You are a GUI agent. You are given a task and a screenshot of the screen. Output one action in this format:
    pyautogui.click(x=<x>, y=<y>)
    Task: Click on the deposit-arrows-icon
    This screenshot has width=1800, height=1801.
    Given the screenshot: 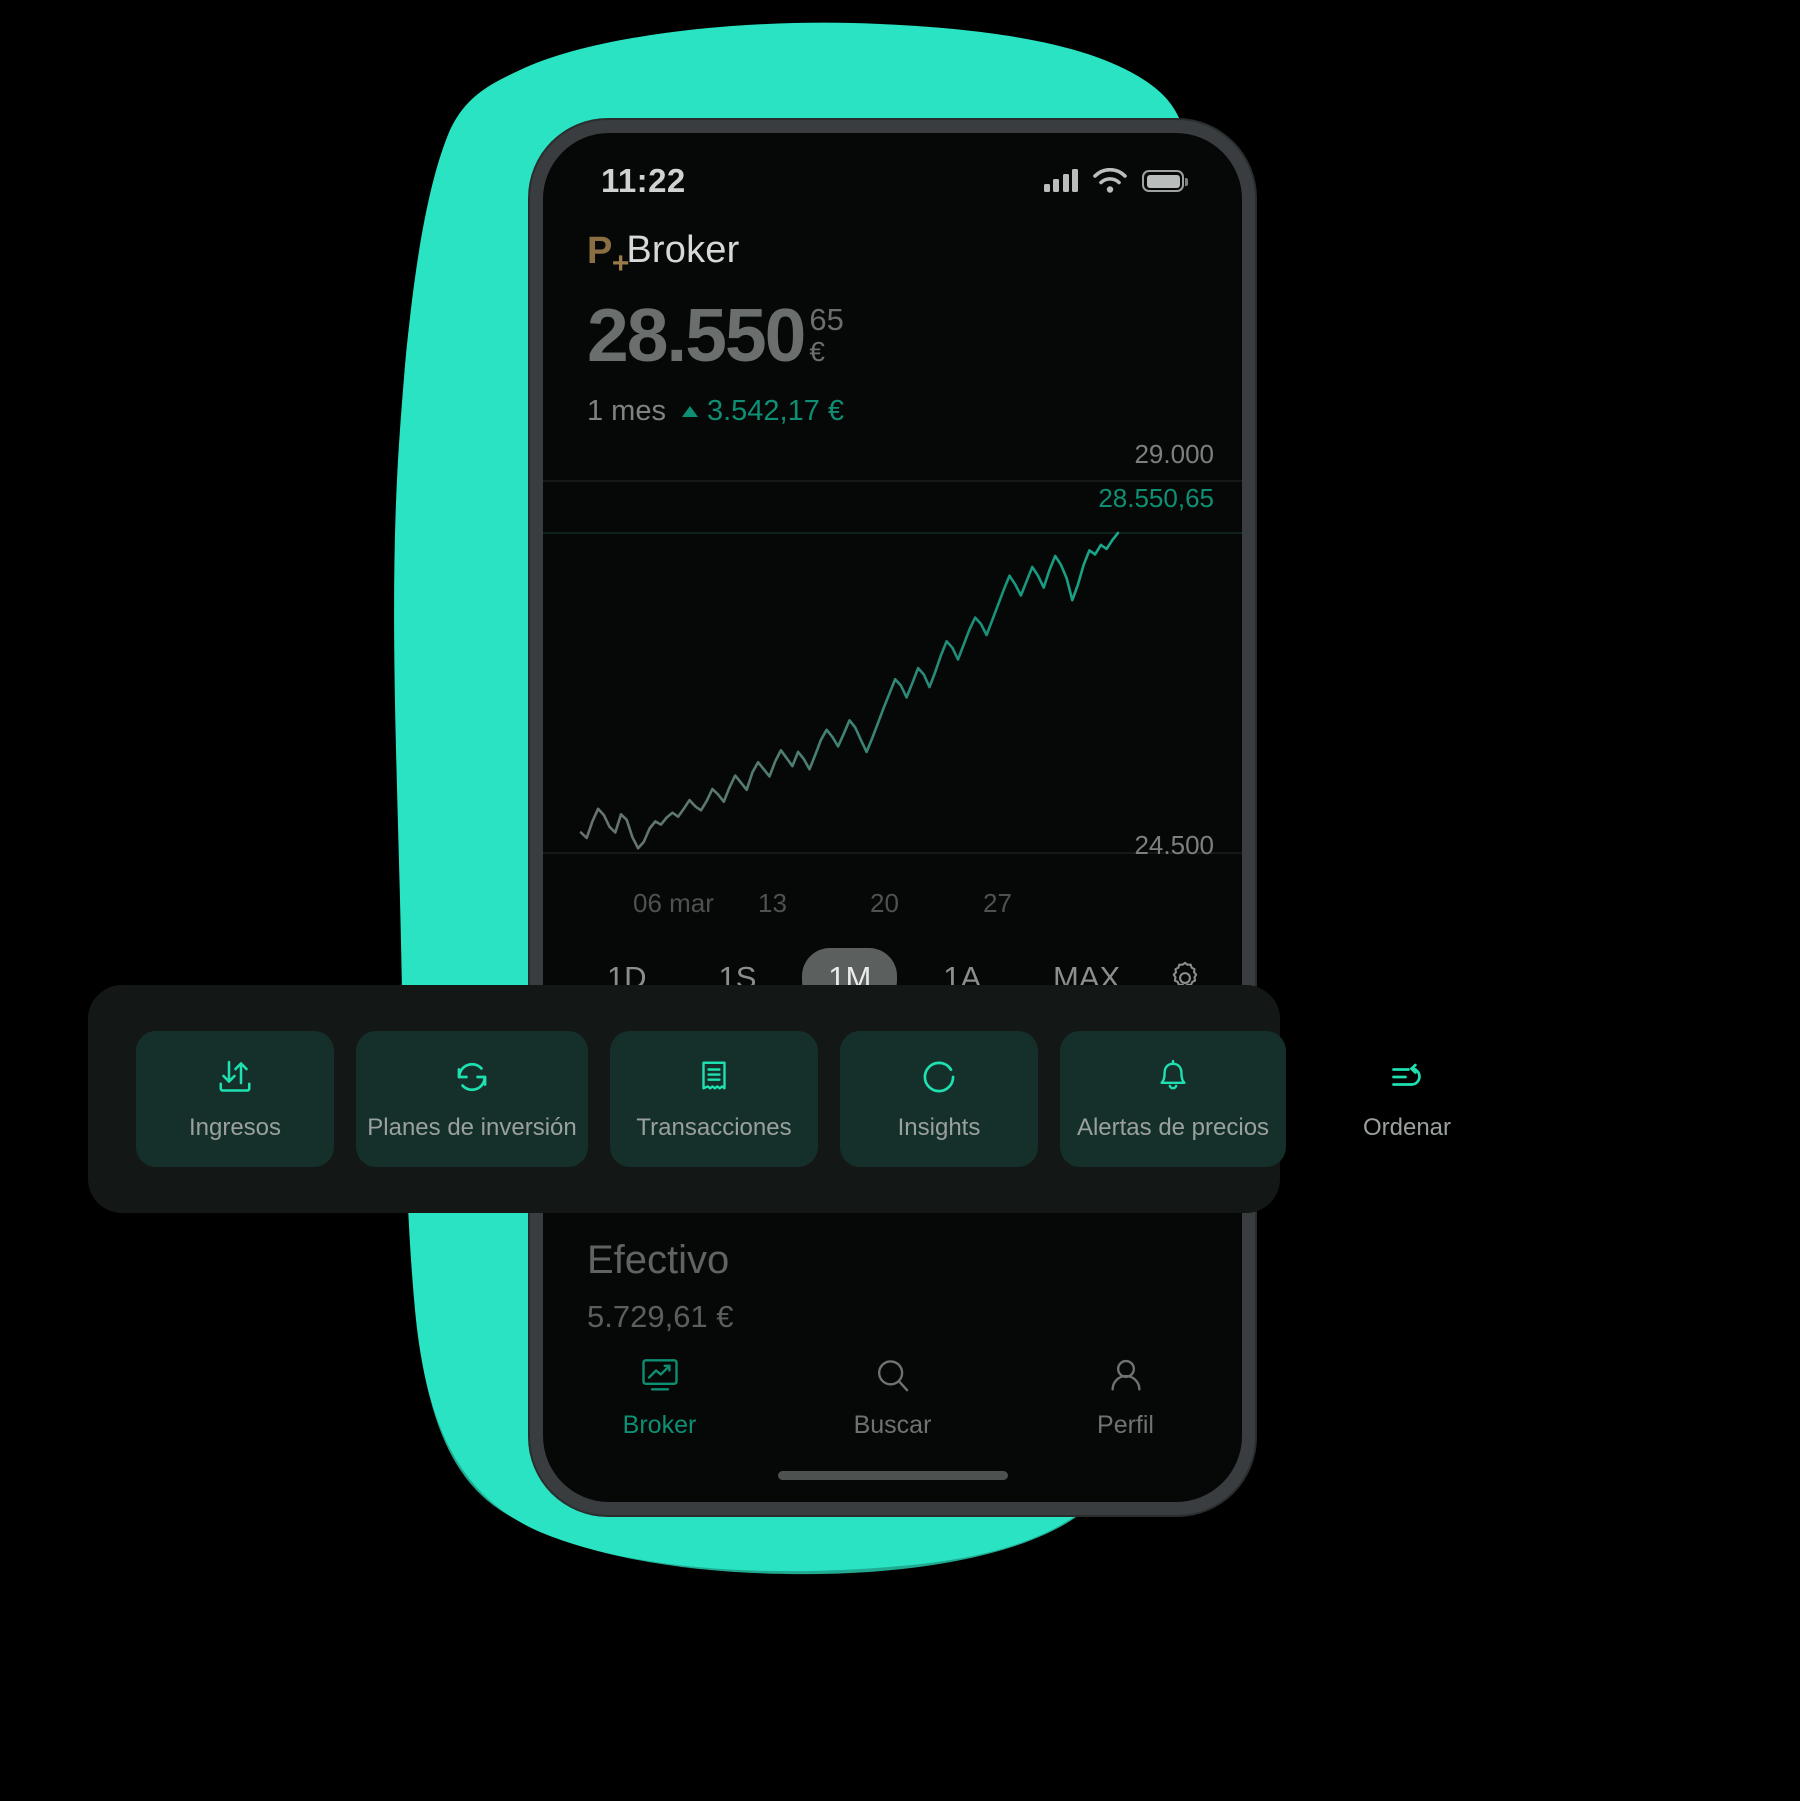 What is the action you would take?
    pyautogui.click(x=235, y=1076)
    